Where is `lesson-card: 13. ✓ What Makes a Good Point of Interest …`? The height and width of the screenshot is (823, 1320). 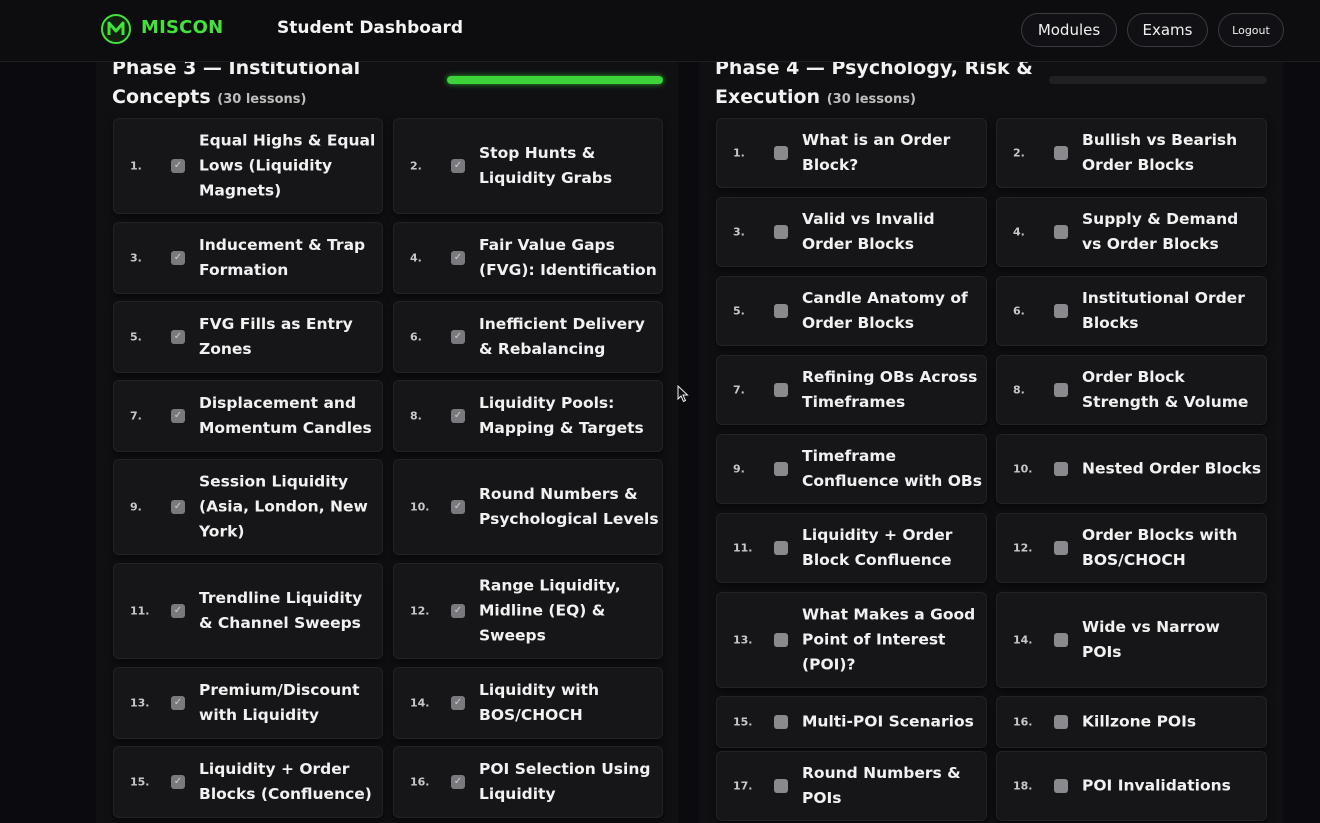 lesson-card: 13. ✓ What Makes a Good Point of Interest … is located at coordinates (851, 640).